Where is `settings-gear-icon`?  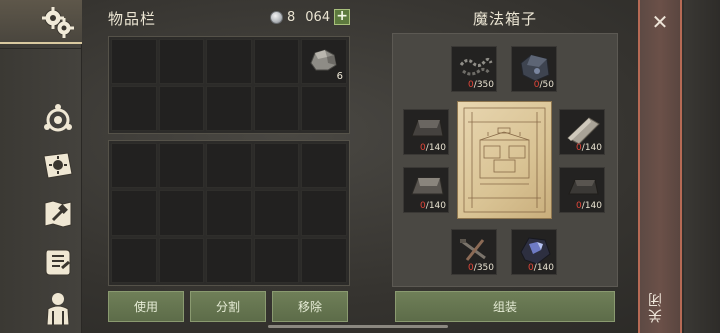 settings-gear-icon is located at coordinates (58, 22).